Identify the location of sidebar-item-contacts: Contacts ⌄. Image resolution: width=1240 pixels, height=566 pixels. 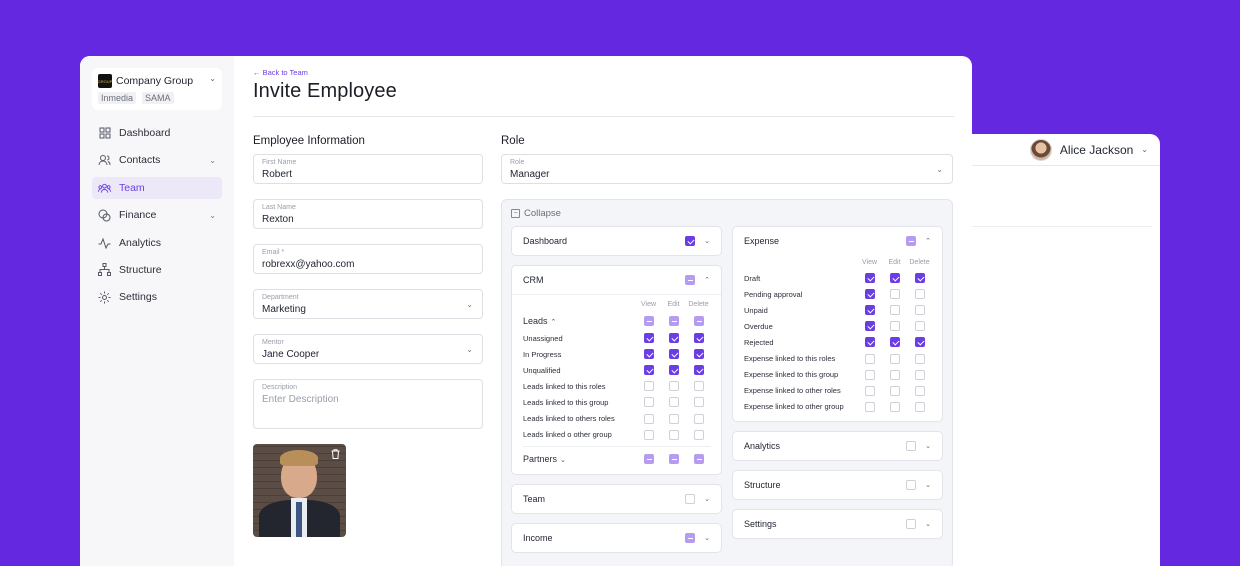
(157, 160).